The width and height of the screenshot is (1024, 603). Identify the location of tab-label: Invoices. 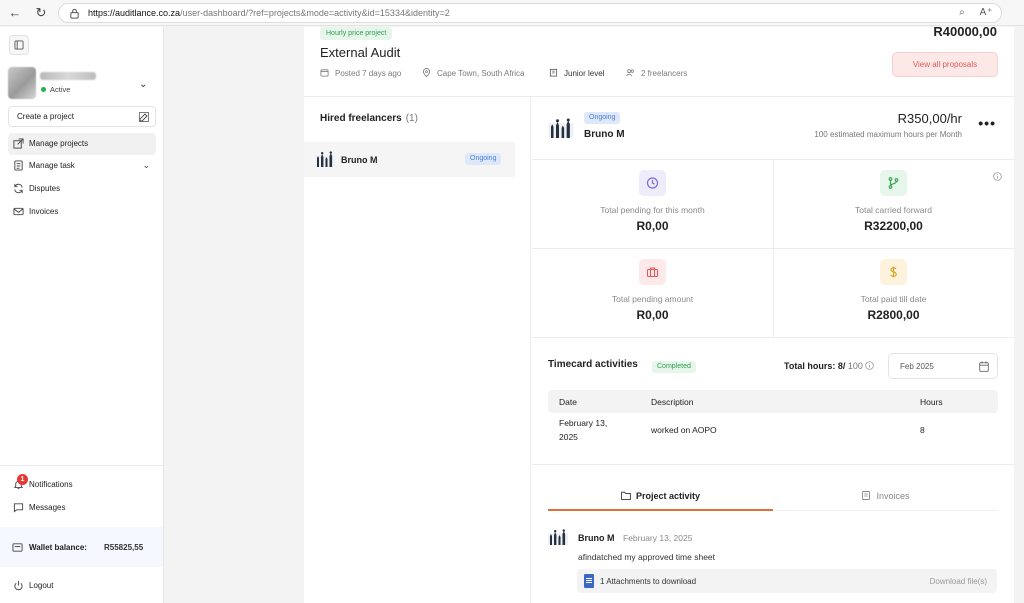
(893, 496).